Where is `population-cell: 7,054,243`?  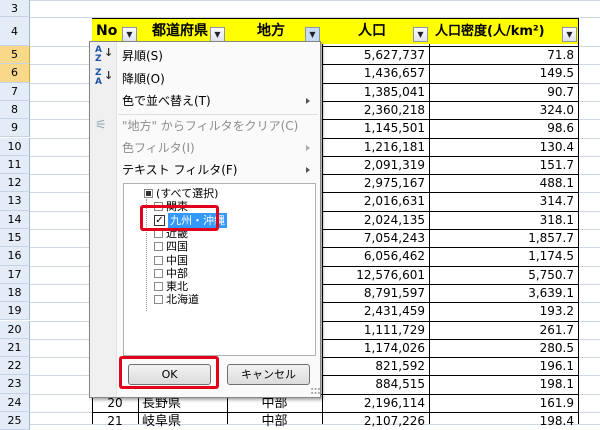
population-cell: 7,054,243 is located at coordinates (373, 238).